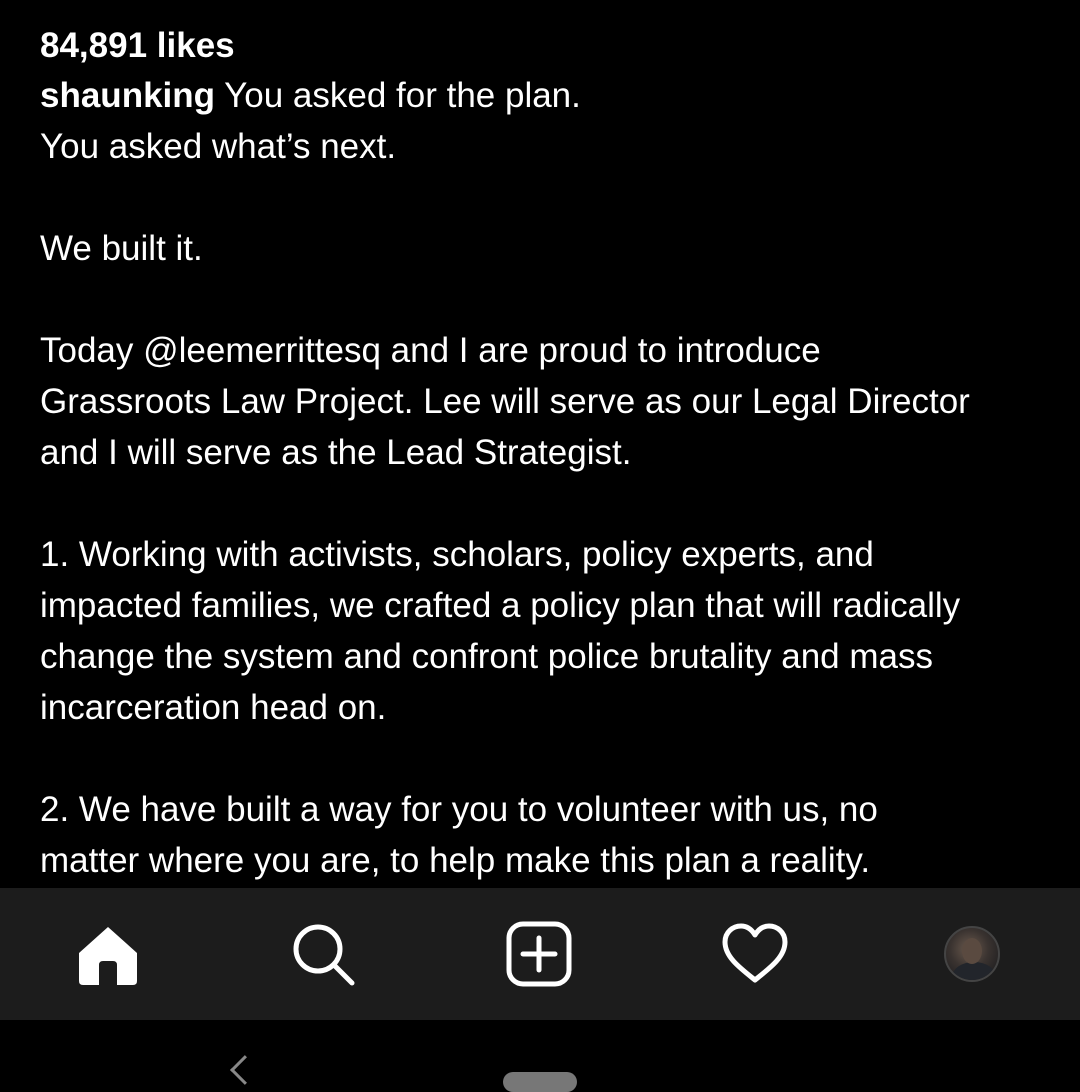  What do you see at coordinates (550, 46) in the screenshot?
I see `likes-count: 84,891 likes` at bounding box center [550, 46].